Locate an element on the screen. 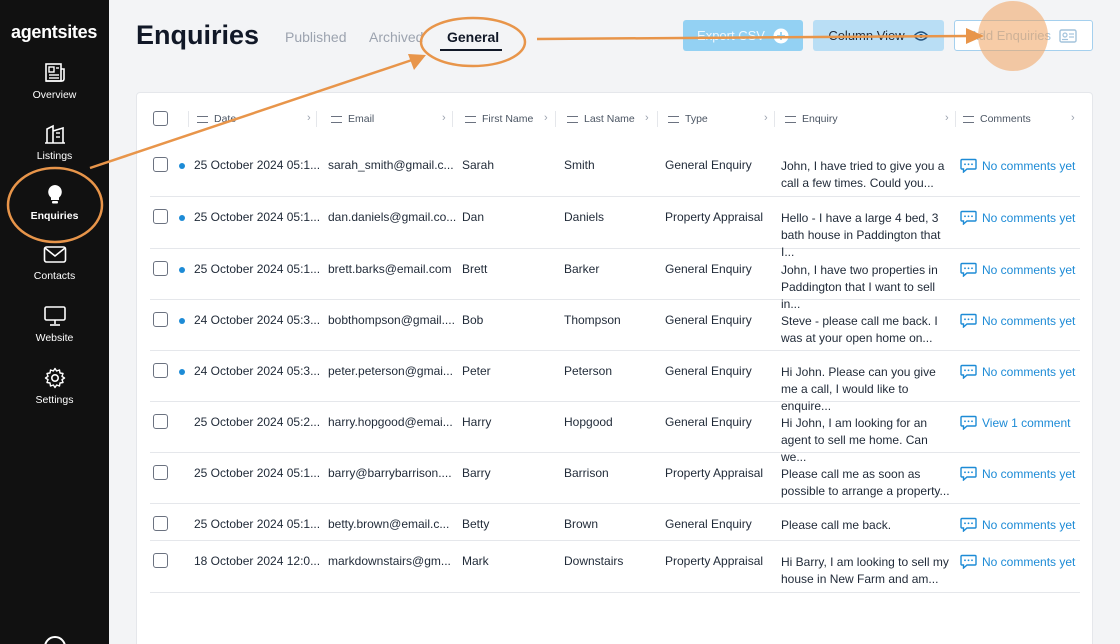  column-label: Date is located at coordinates (225, 119).